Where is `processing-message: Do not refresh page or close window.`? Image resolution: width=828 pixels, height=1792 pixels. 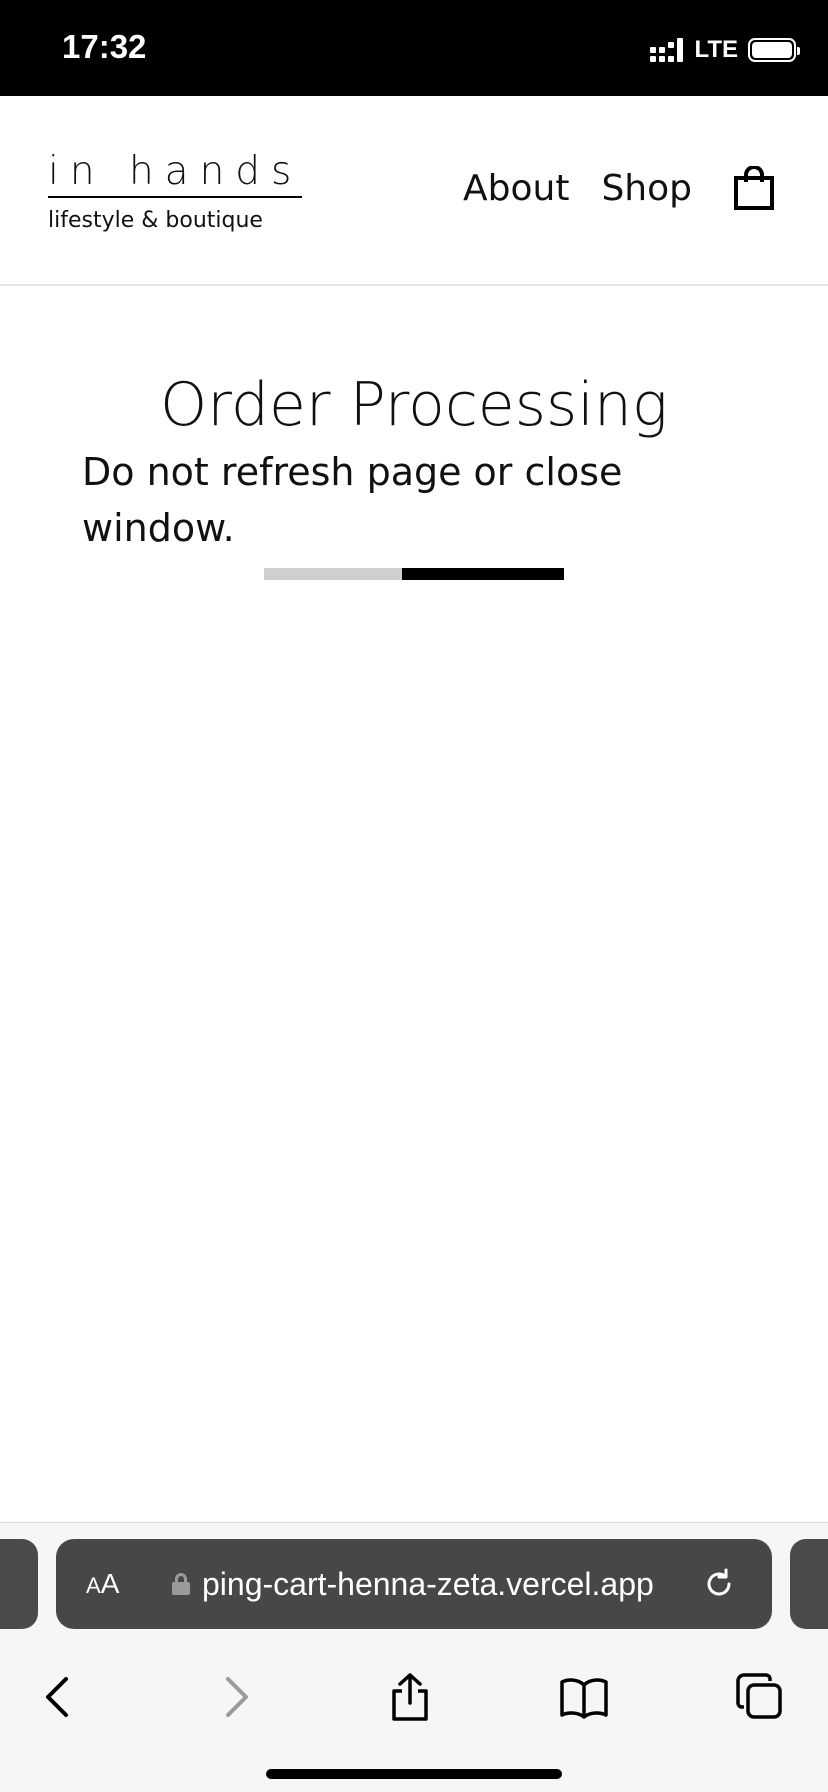 processing-message: Do not refresh page or close window. is located at coordinates (352, 500).